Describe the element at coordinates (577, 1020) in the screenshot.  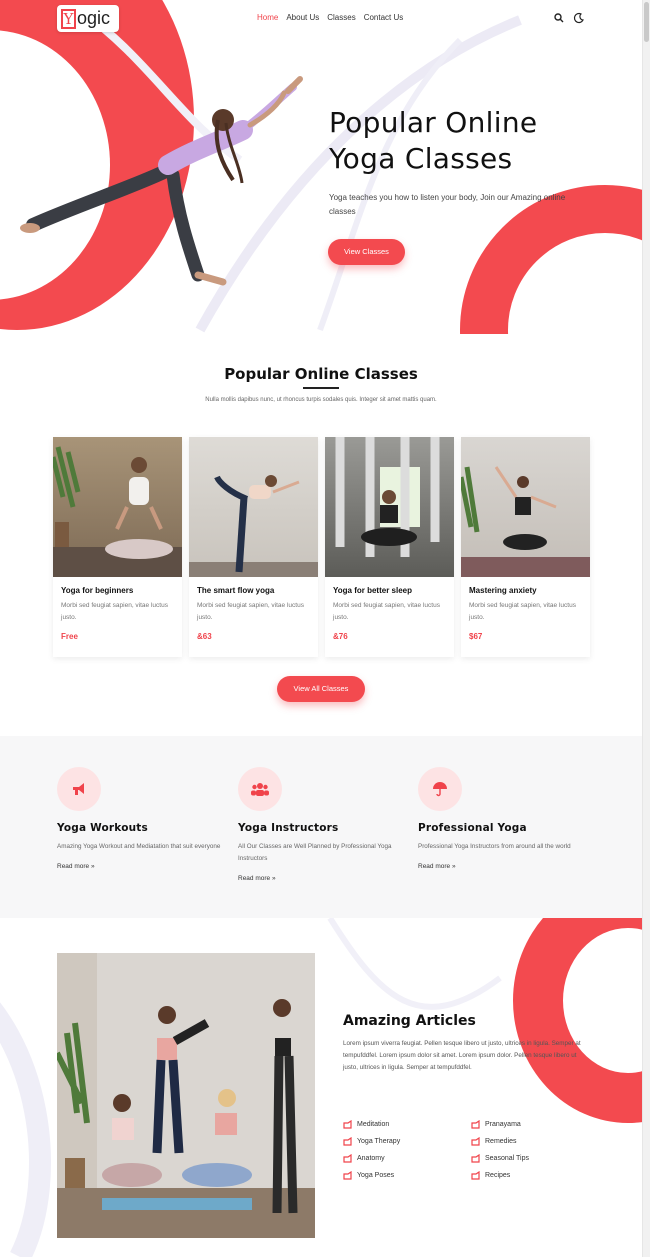
I see `articles-red-ring` at that location.